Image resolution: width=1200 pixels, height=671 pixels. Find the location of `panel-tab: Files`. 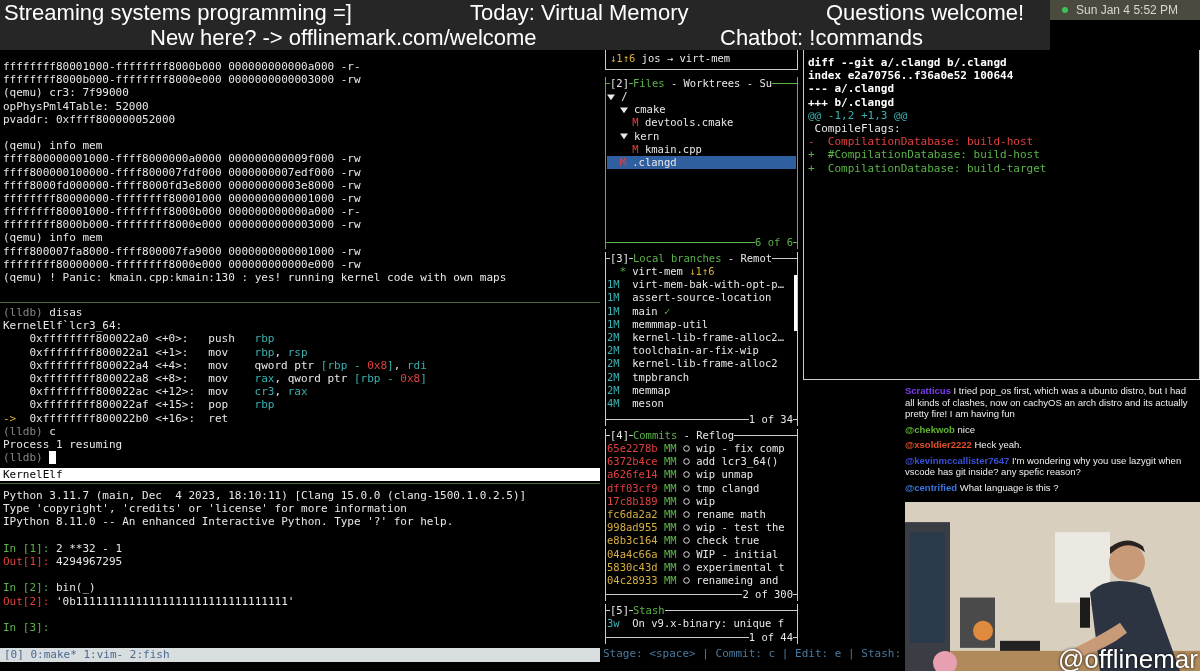

panel-tab: Files is located at coordinates (648, 83).